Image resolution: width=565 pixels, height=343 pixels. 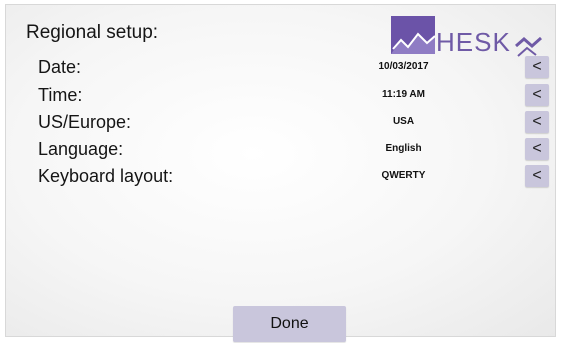 I want to click on language-change-button: <, so click(x=537, y=149).